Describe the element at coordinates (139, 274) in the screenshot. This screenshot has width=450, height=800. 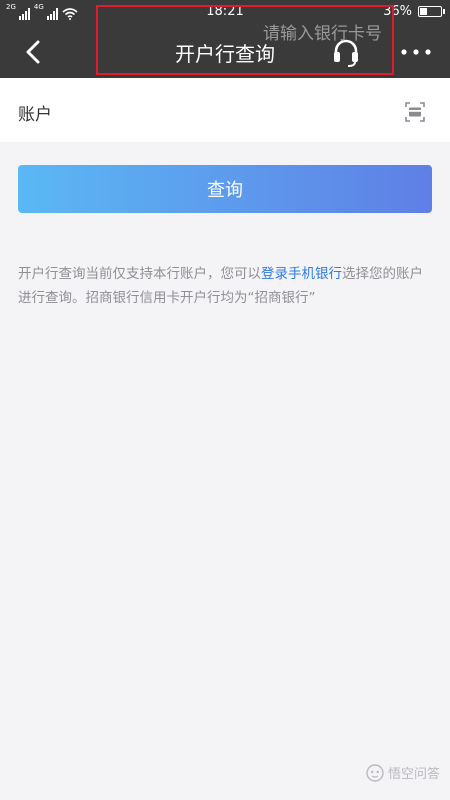
I see `note-text-before: 开户行查询当前仅支持本行账户，您可以` at that location.